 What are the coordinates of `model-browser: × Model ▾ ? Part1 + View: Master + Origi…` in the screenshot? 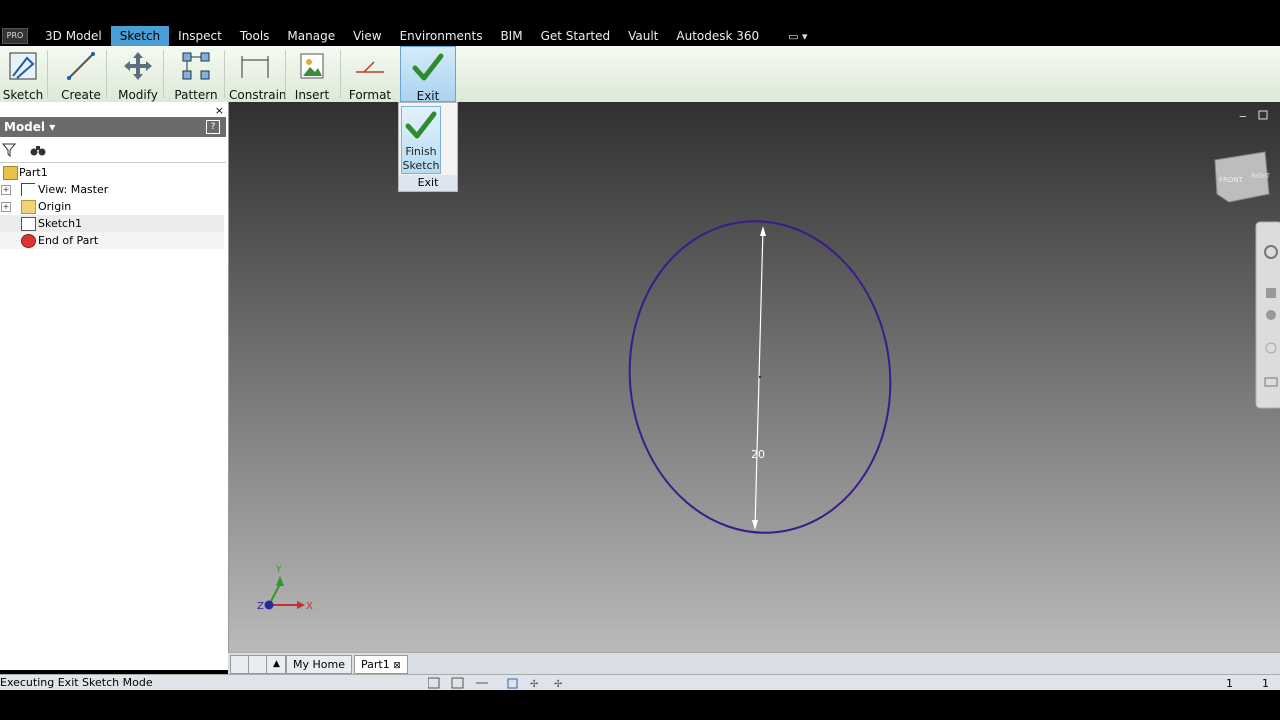 It's located at (114, 386).